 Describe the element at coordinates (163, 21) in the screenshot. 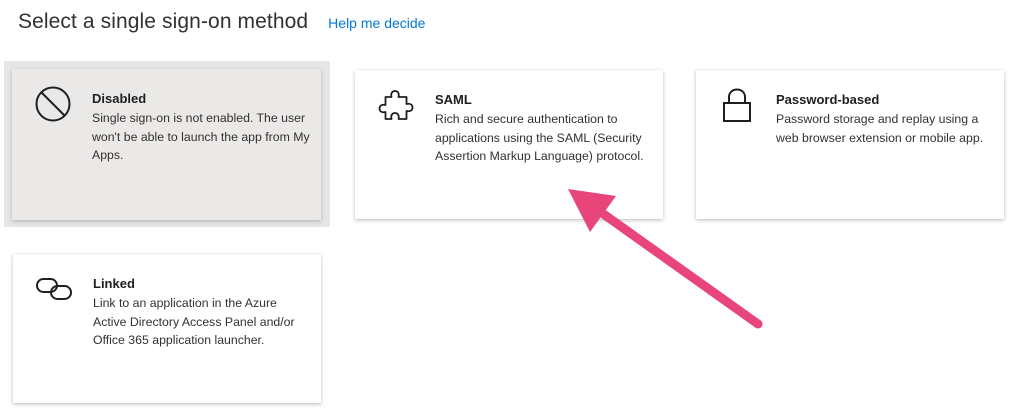

I see `page-title: Select a single sign-on method` at that location.